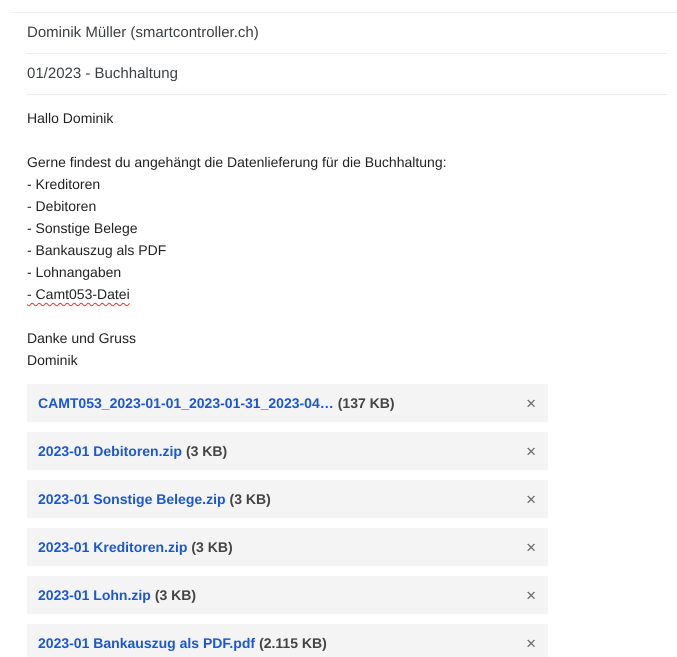 Image resolution: width=677 pixels, height=657 pixels. Describe the element at coordinates (110, 451) in the screenshot. I see `attachment-link: 2023-01 Debitoren.zip` at that location.